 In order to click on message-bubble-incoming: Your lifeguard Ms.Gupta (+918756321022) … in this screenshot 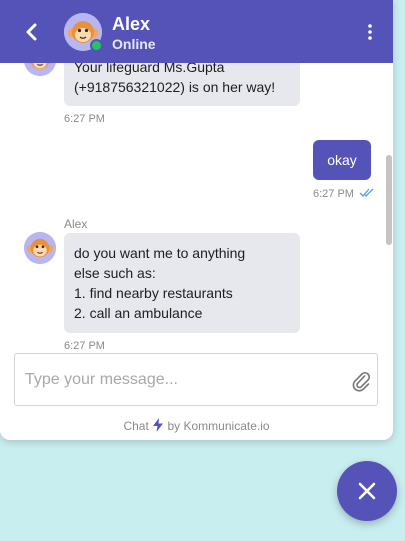, I will do `click(182, 84)`.